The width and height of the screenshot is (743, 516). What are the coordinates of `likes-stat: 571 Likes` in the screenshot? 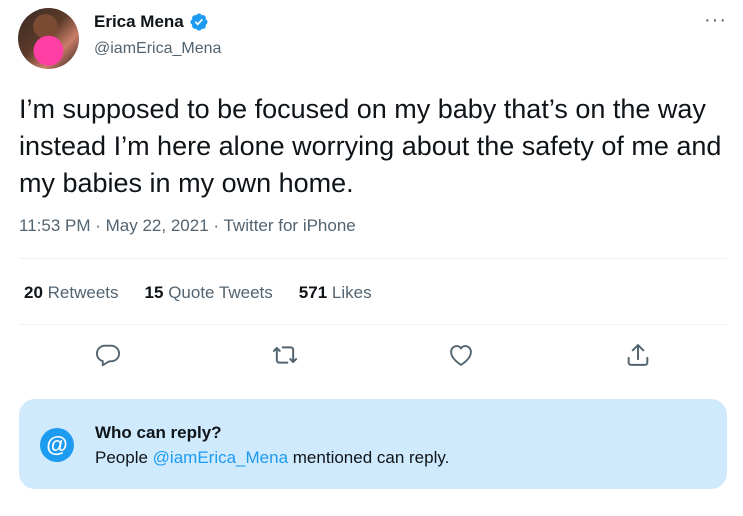 It's located at (335, 293).